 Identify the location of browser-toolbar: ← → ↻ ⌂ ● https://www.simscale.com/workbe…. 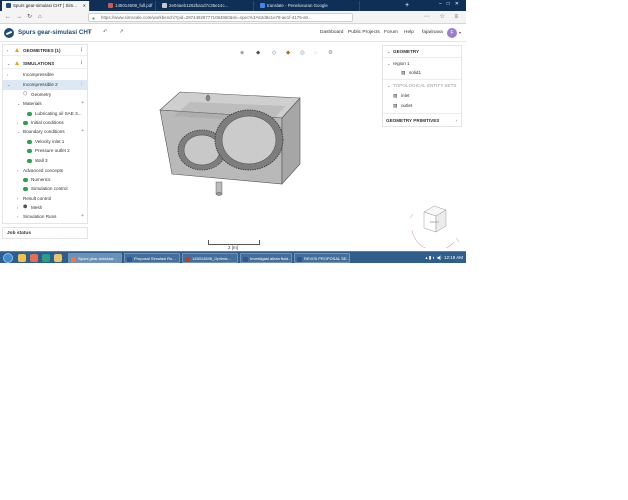
(233, 17).